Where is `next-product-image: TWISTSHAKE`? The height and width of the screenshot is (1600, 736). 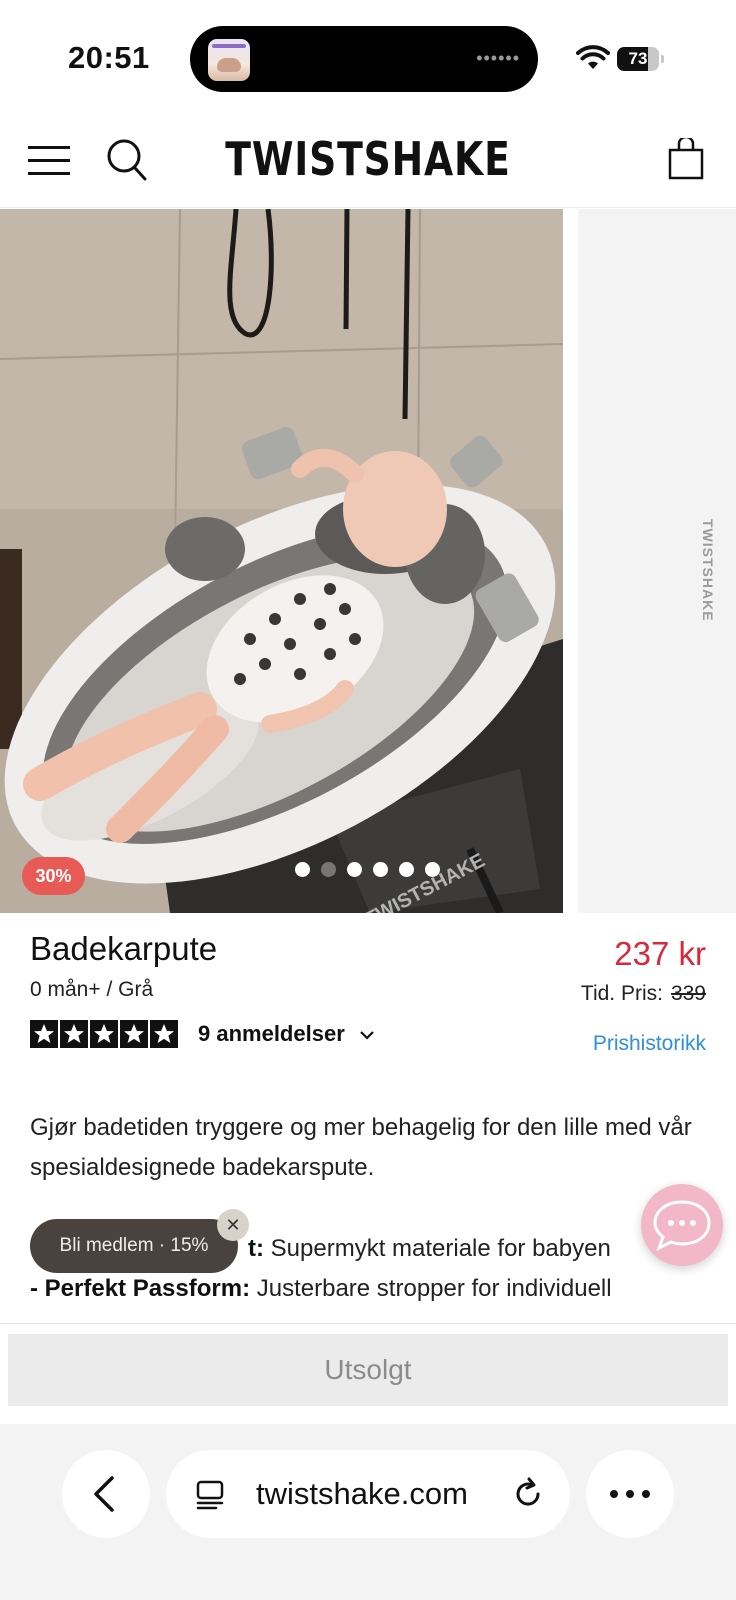 next-product-image: TWISTSHAKE is located at coordinates (657, 561).